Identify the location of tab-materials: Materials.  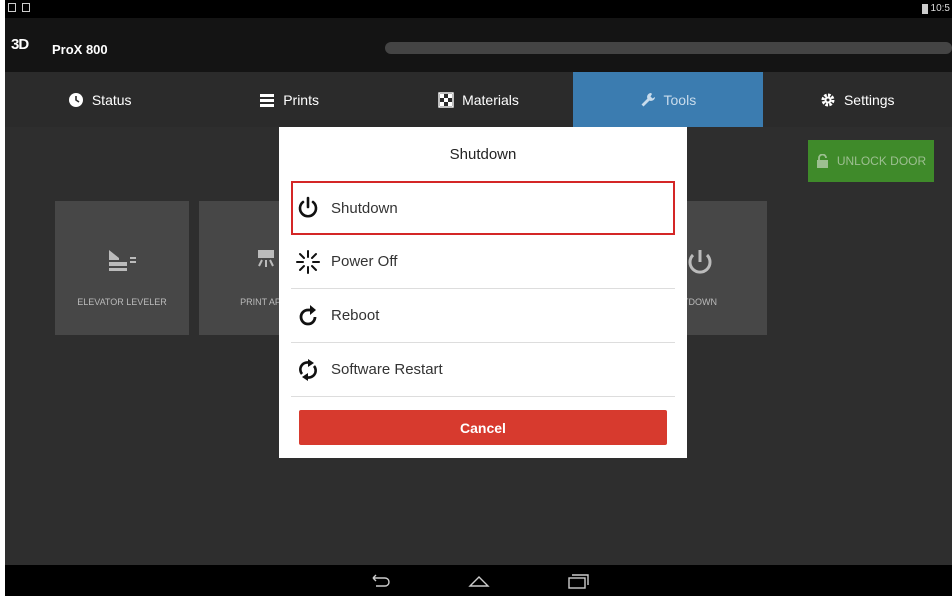
(478, 99).